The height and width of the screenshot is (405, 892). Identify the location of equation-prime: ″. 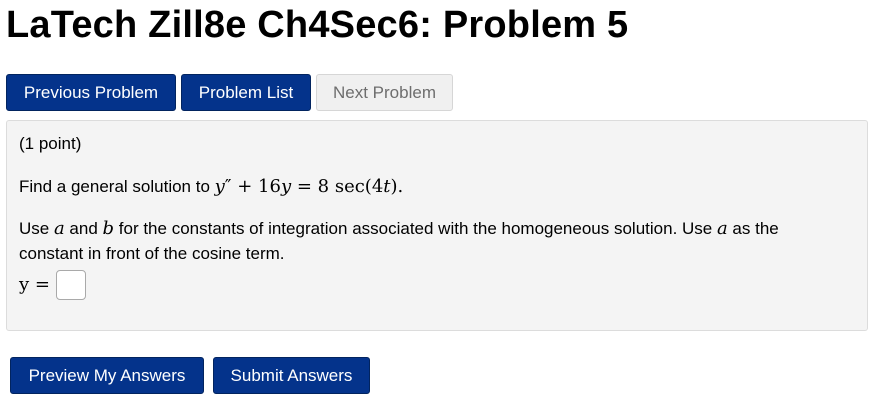
(228, 186).